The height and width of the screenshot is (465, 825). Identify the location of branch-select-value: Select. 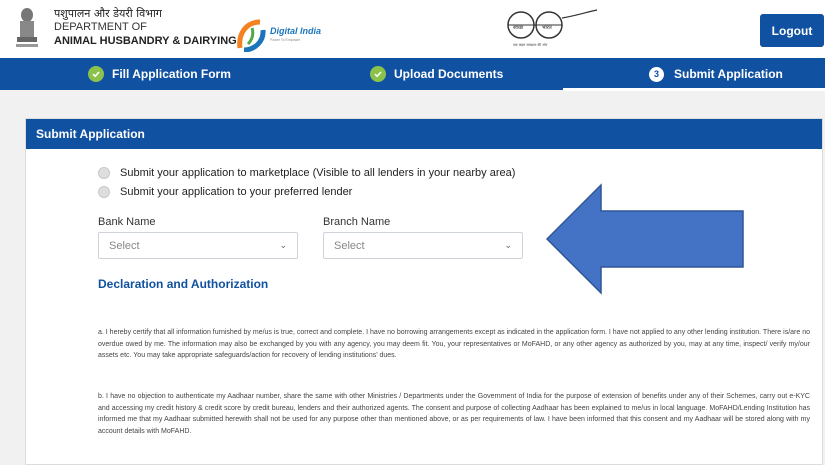
(349, 245).